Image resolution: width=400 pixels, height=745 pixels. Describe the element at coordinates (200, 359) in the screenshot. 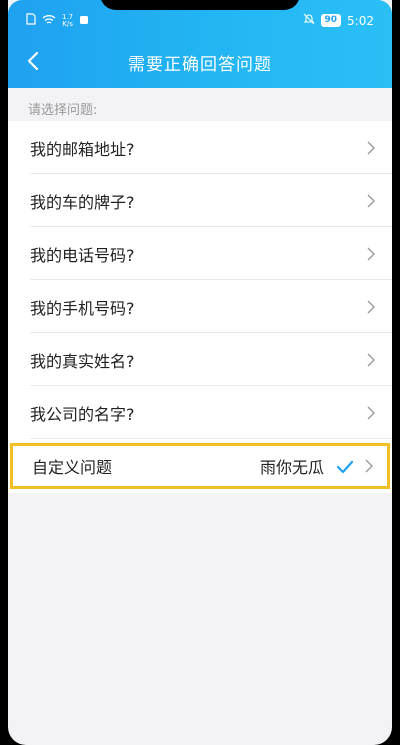

I see `question-item-real-name: 我的真实姓名?` at that location.